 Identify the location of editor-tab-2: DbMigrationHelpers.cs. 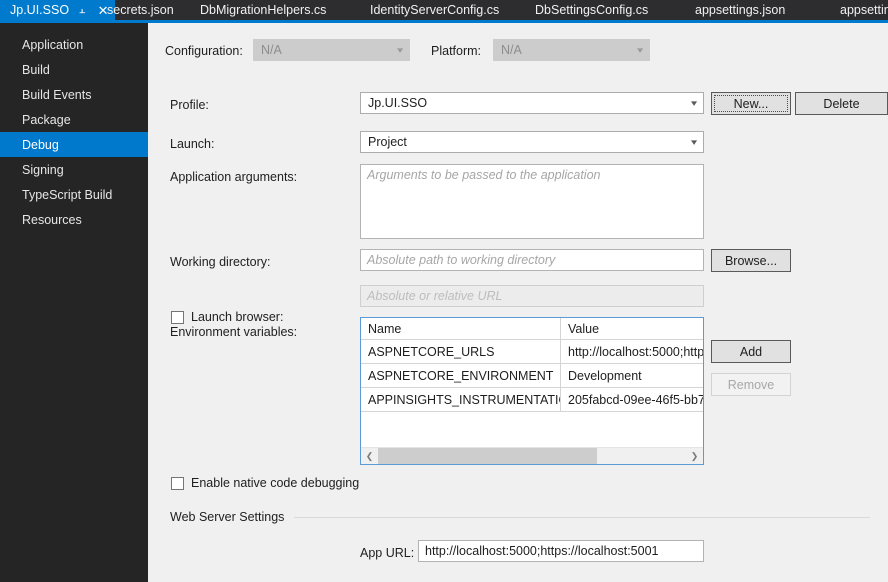
(263, 10).